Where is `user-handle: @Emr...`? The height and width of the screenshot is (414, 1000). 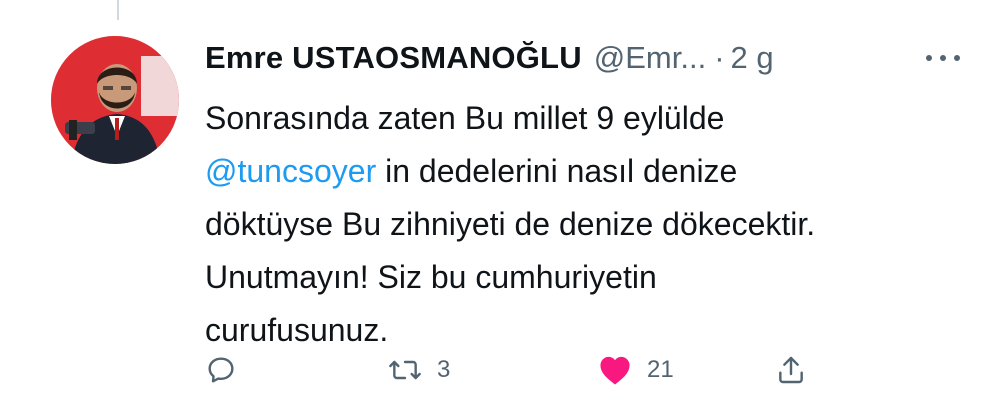 user-handle: @Emr... is located at coordinates (650, 58).